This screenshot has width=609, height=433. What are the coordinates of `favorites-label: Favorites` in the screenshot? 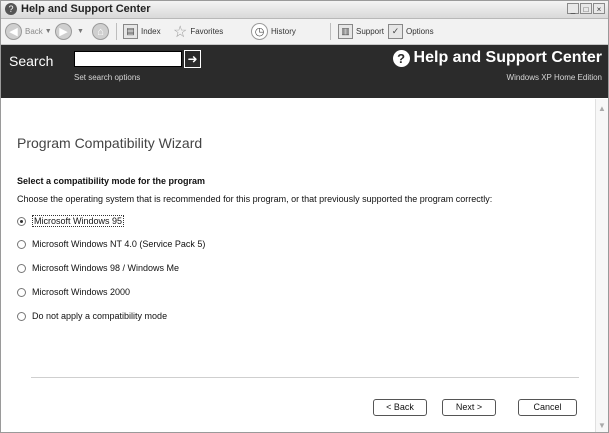 It's located at (207, 31).